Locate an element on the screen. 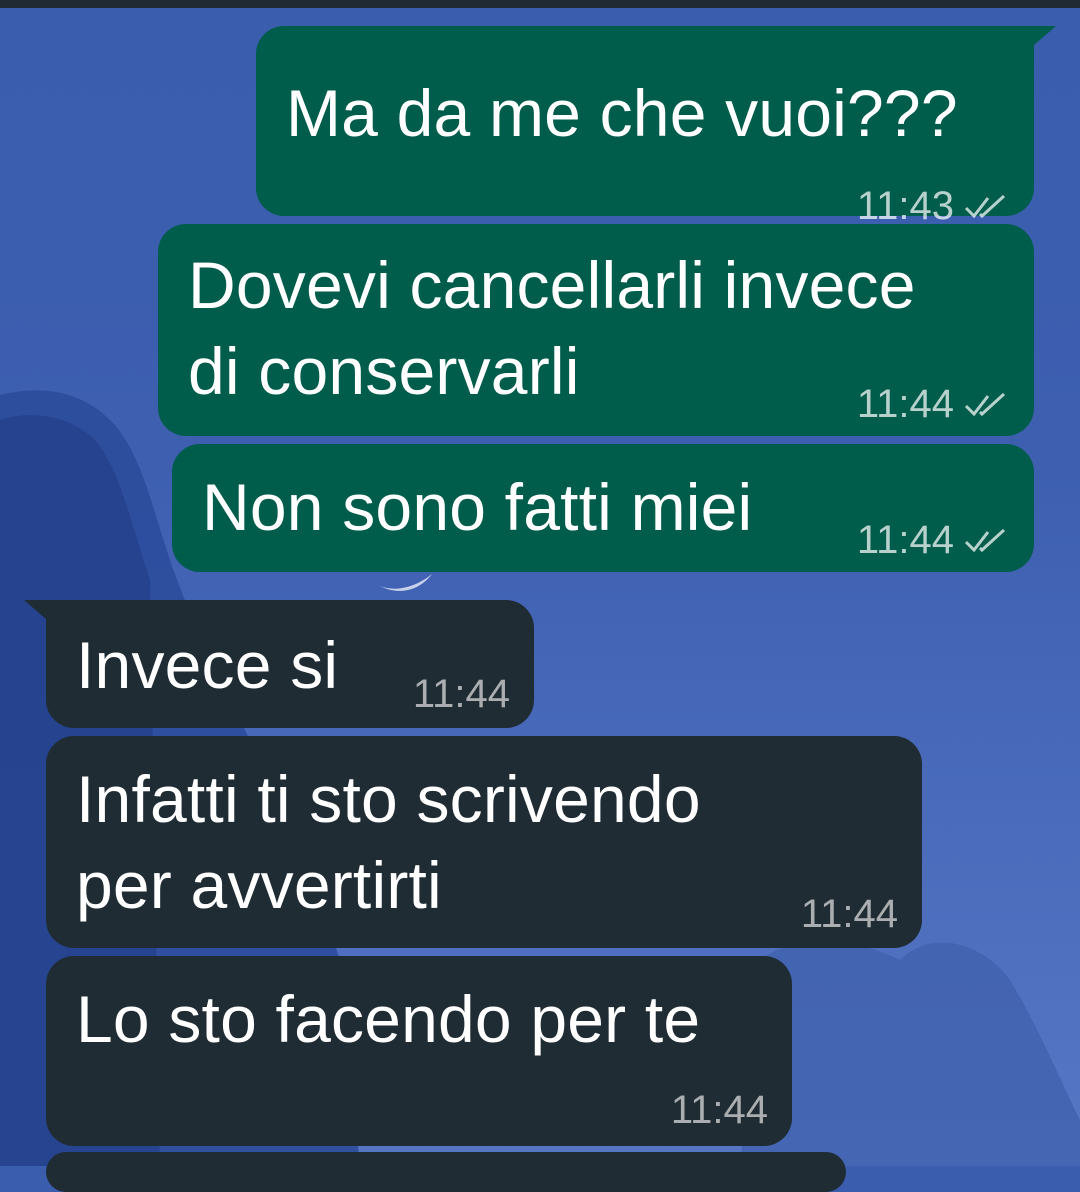  message-bubble-incoming: Lo sto facendo per te 11:44 is located at coordinates (419, 1051).